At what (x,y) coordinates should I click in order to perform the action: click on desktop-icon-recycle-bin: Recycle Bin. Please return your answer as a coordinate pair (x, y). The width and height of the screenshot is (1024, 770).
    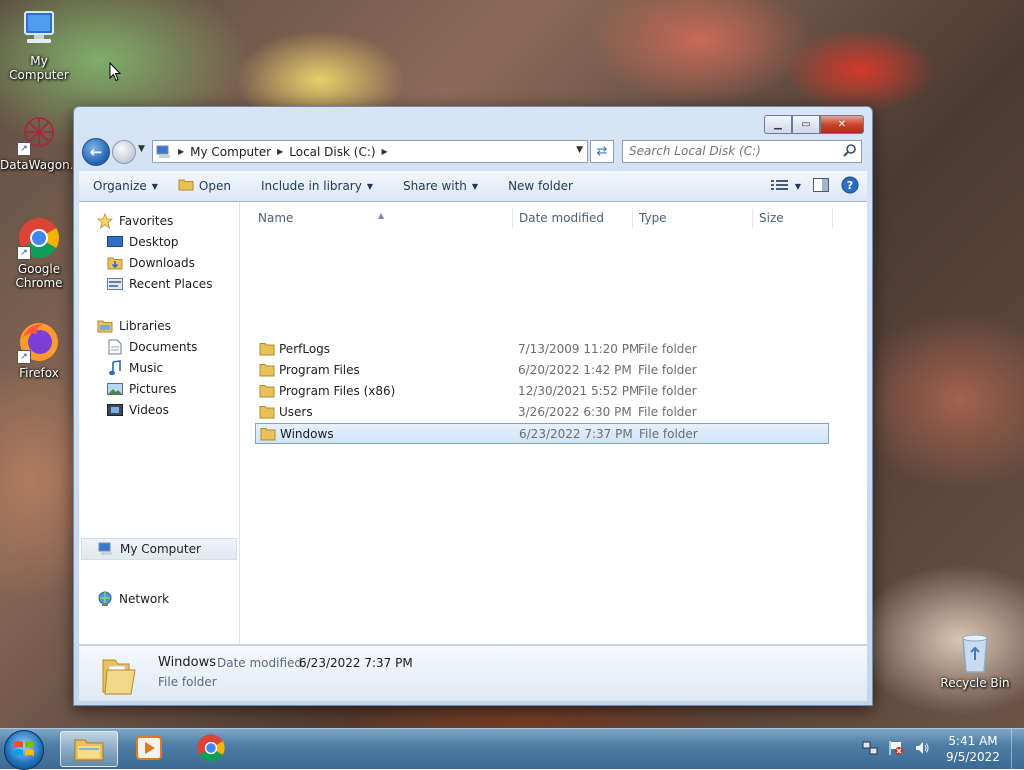
    Looking at the image, I should click on (975, 660).